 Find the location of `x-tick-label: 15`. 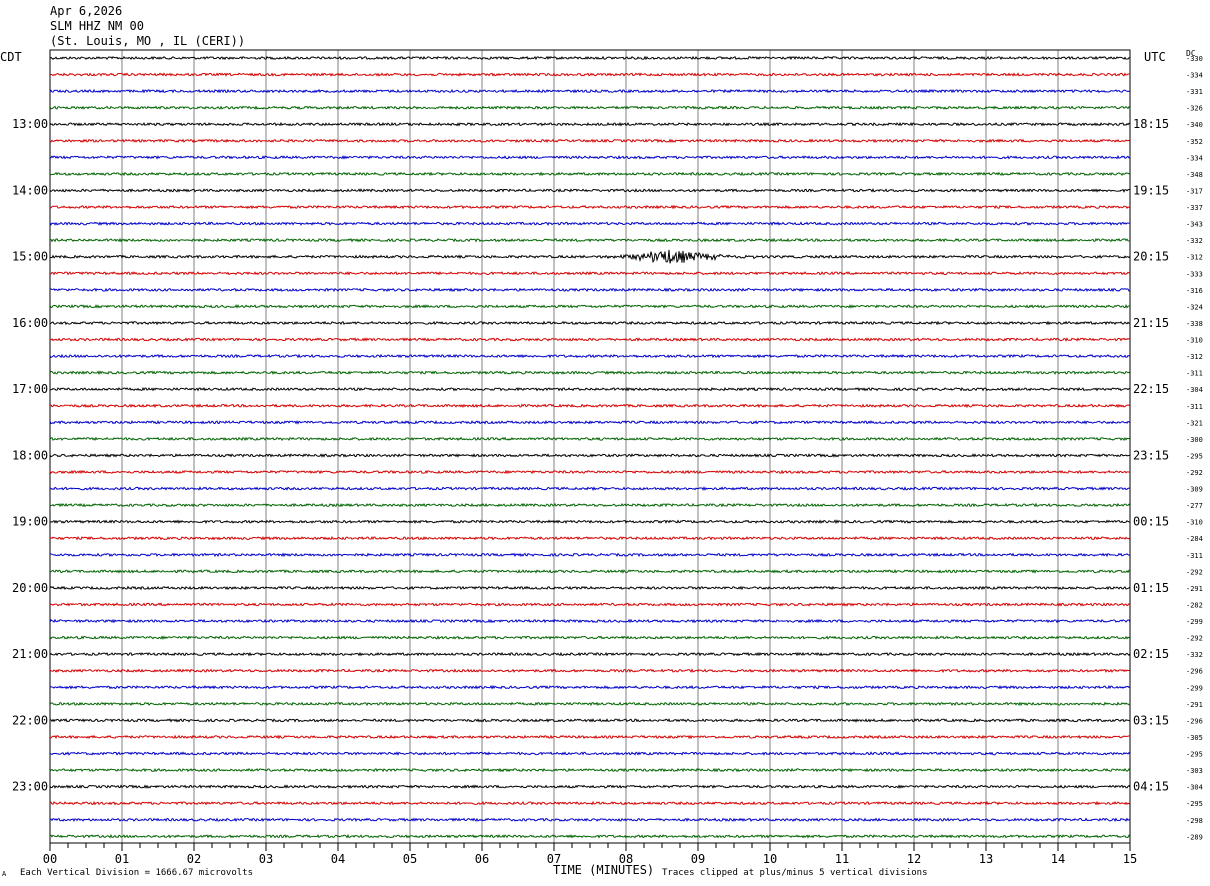

x-tick-label: 15 is located at coordinates (1130, 859).